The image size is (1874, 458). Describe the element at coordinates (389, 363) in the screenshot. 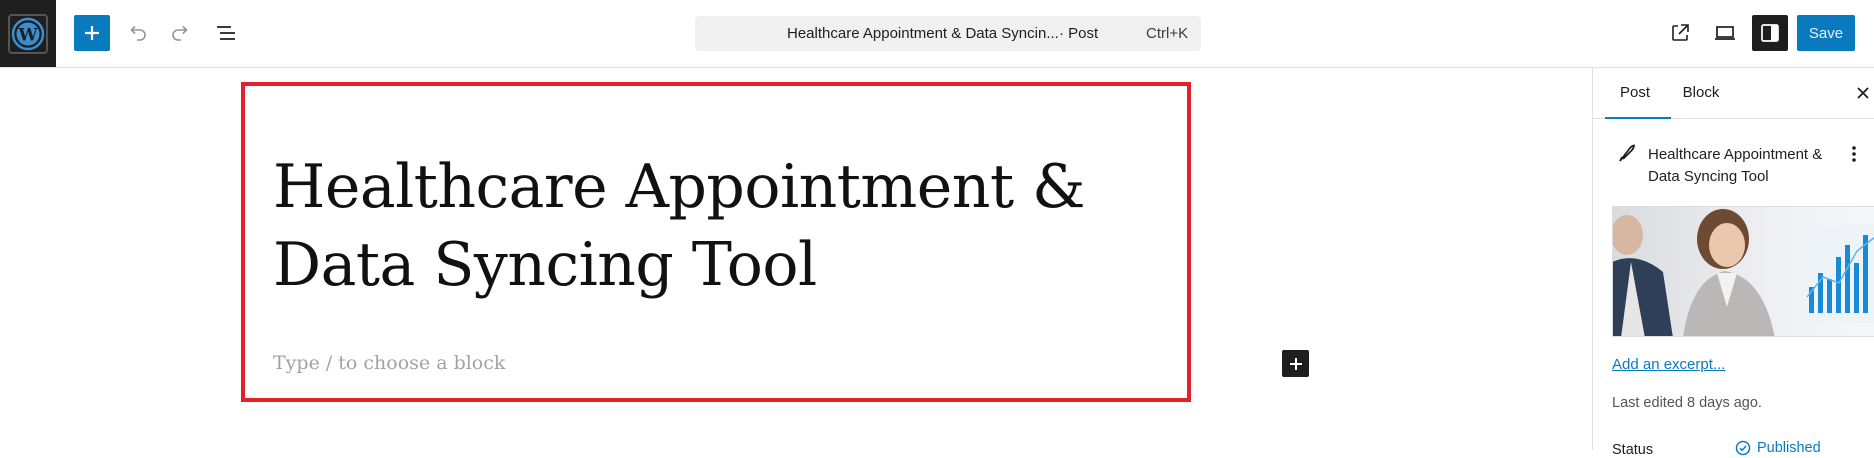

I see `block-placeholder-paragraph: Type / to choose a block` at that location.